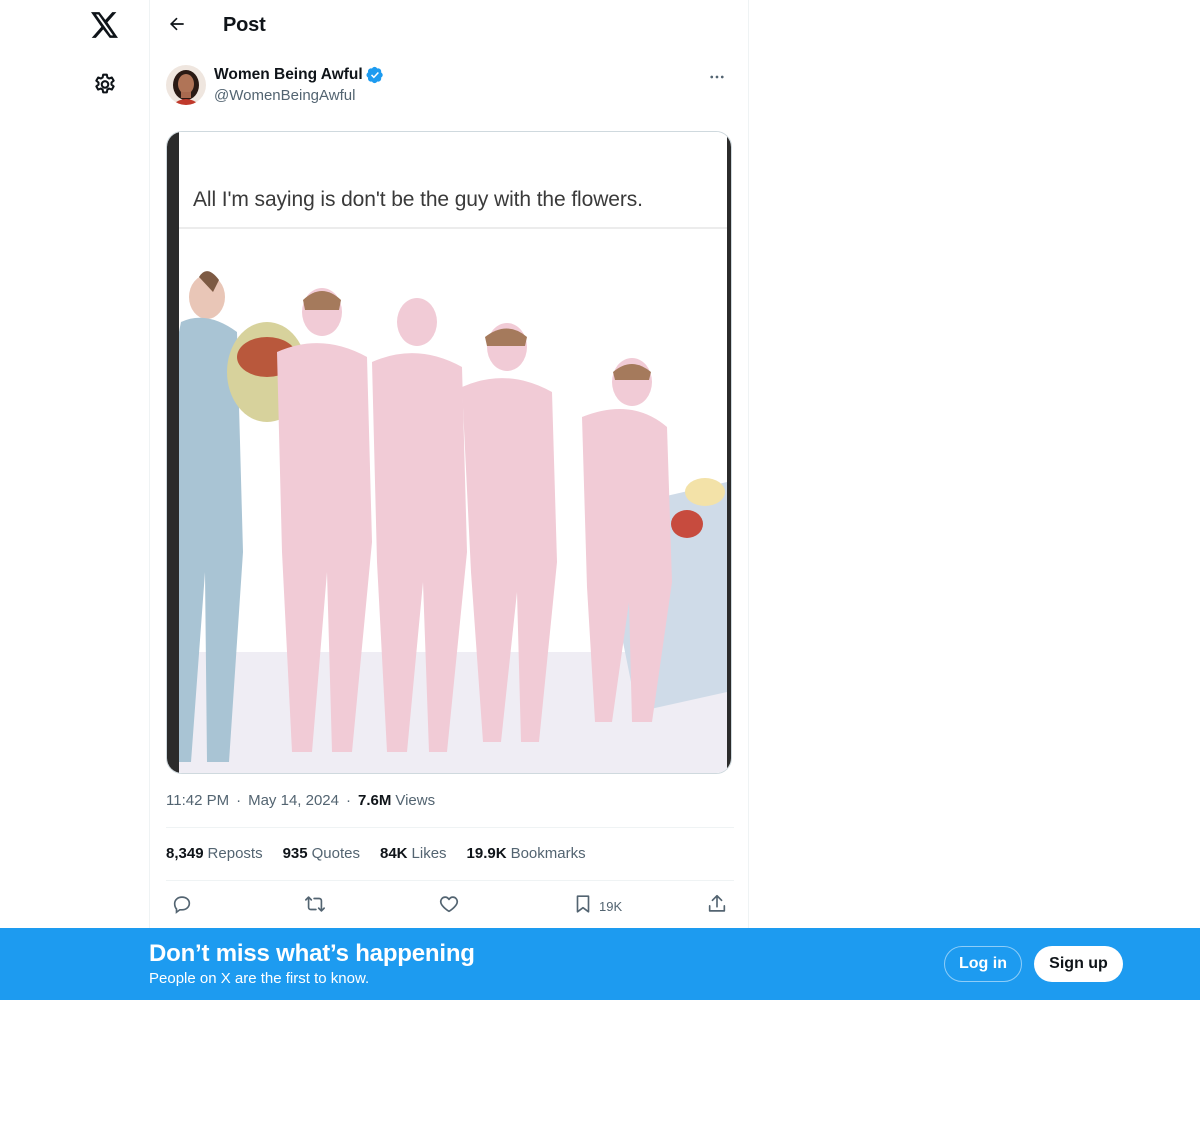  I want to click on verified-badge-icon, so click(375, 75).